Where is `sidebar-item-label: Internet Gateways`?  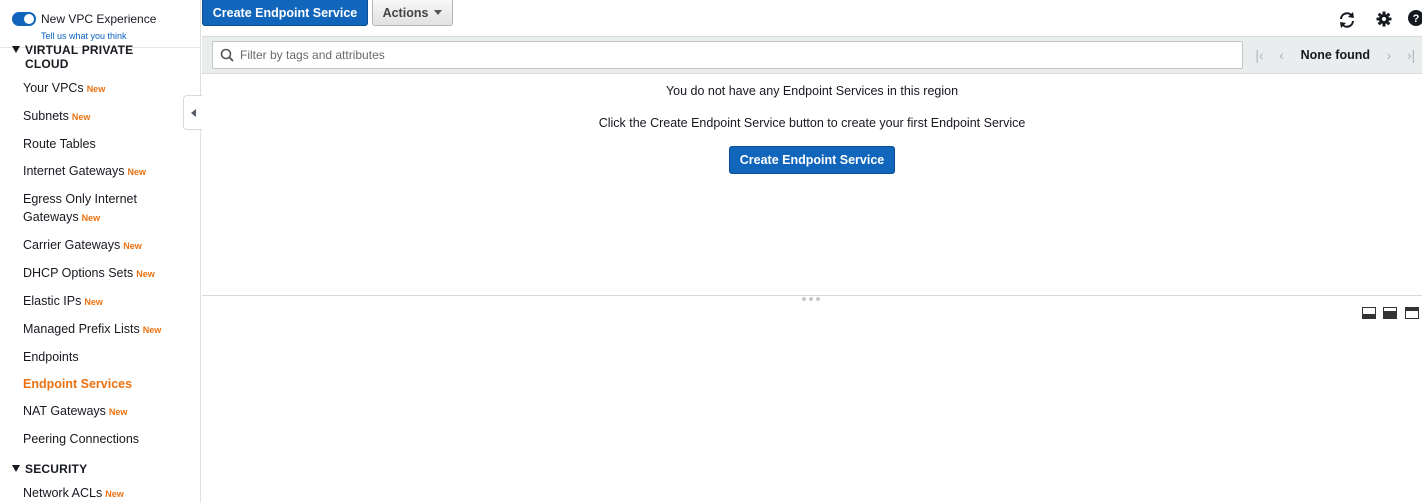
sidebar-item-label: Internet Gateways is located at coordinates (74, 171).